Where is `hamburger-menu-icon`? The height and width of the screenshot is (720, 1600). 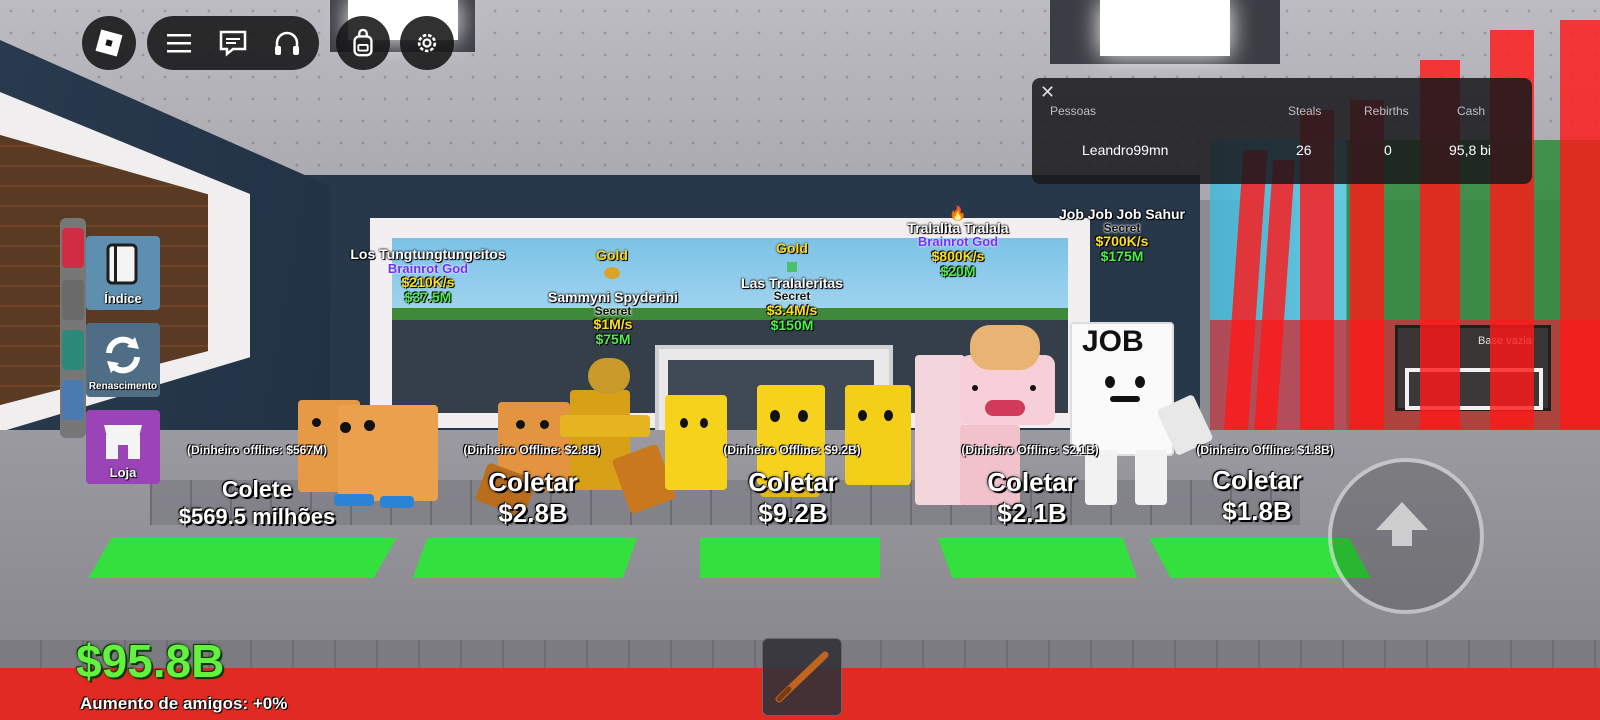 hamburger-menu-icon is located at coordinates (179, 43).